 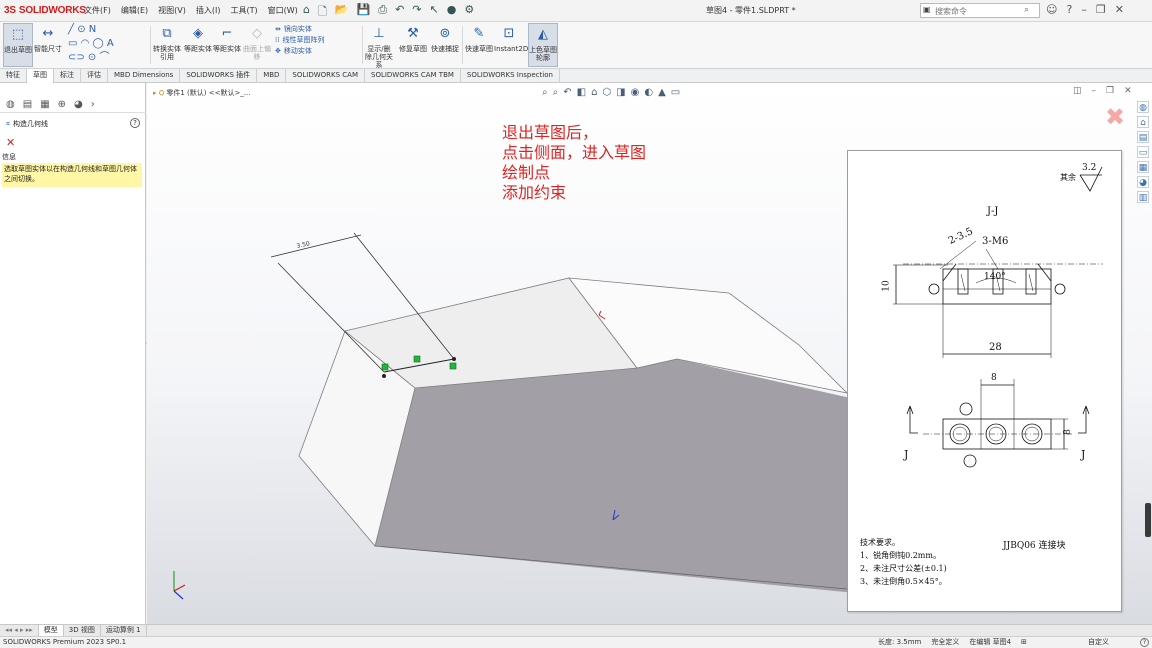 I want to click on open-icon: 📂, so click(x=342, y=12).